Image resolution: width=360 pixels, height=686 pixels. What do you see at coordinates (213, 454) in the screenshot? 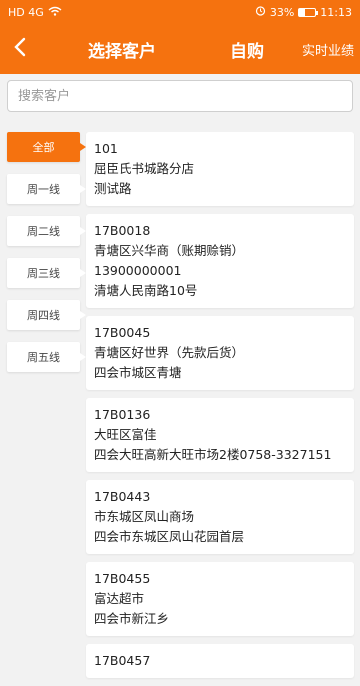
I see `customer-detail: 四会大旺高新大旺市场2楼0758-3327151` at bounding box center [213, 454].